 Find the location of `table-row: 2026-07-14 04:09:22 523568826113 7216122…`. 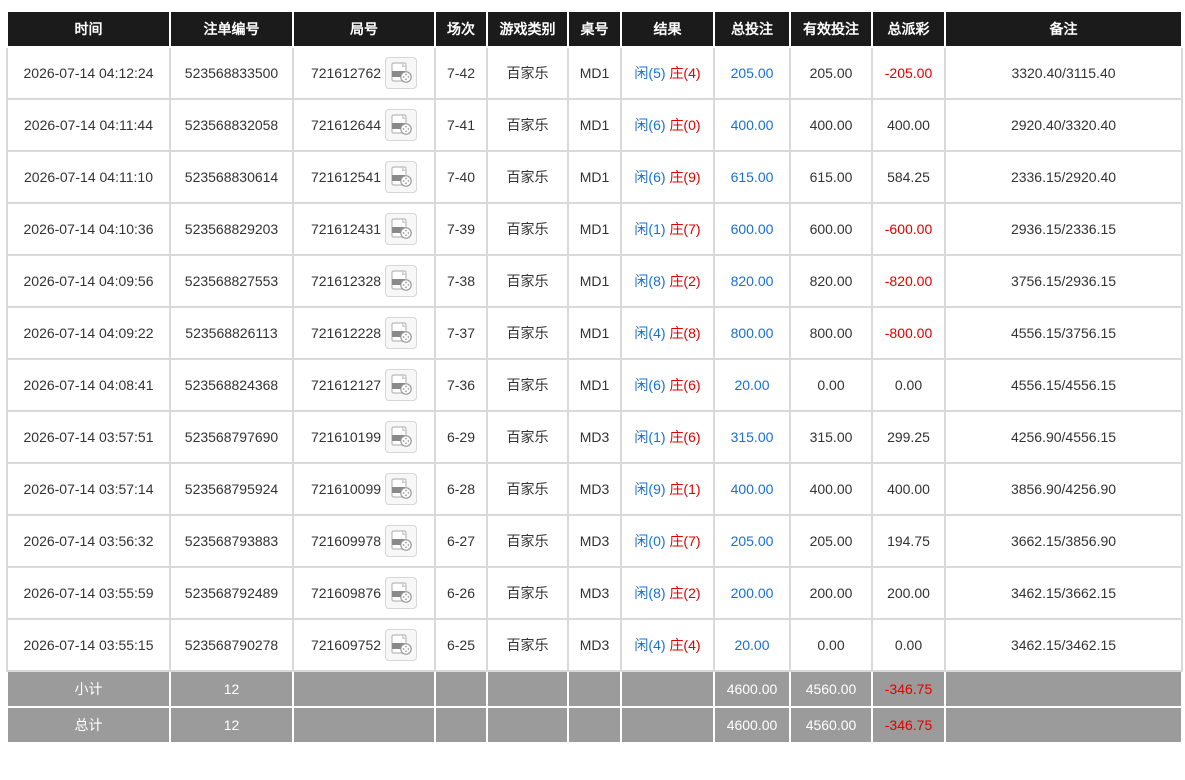

table-row: 2026-07-14 04:09:22 523568826113 7216122… is located at coordinates (594, 333).